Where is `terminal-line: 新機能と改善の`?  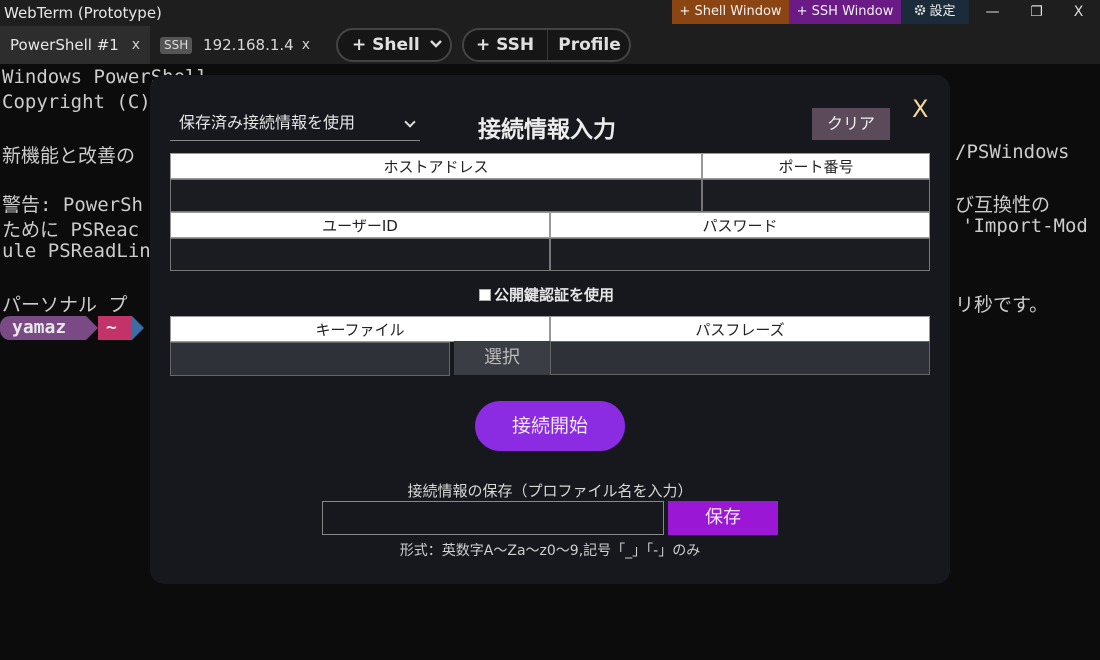 terminal-line: 新機能と改善の is located at coordinates (69, 156).